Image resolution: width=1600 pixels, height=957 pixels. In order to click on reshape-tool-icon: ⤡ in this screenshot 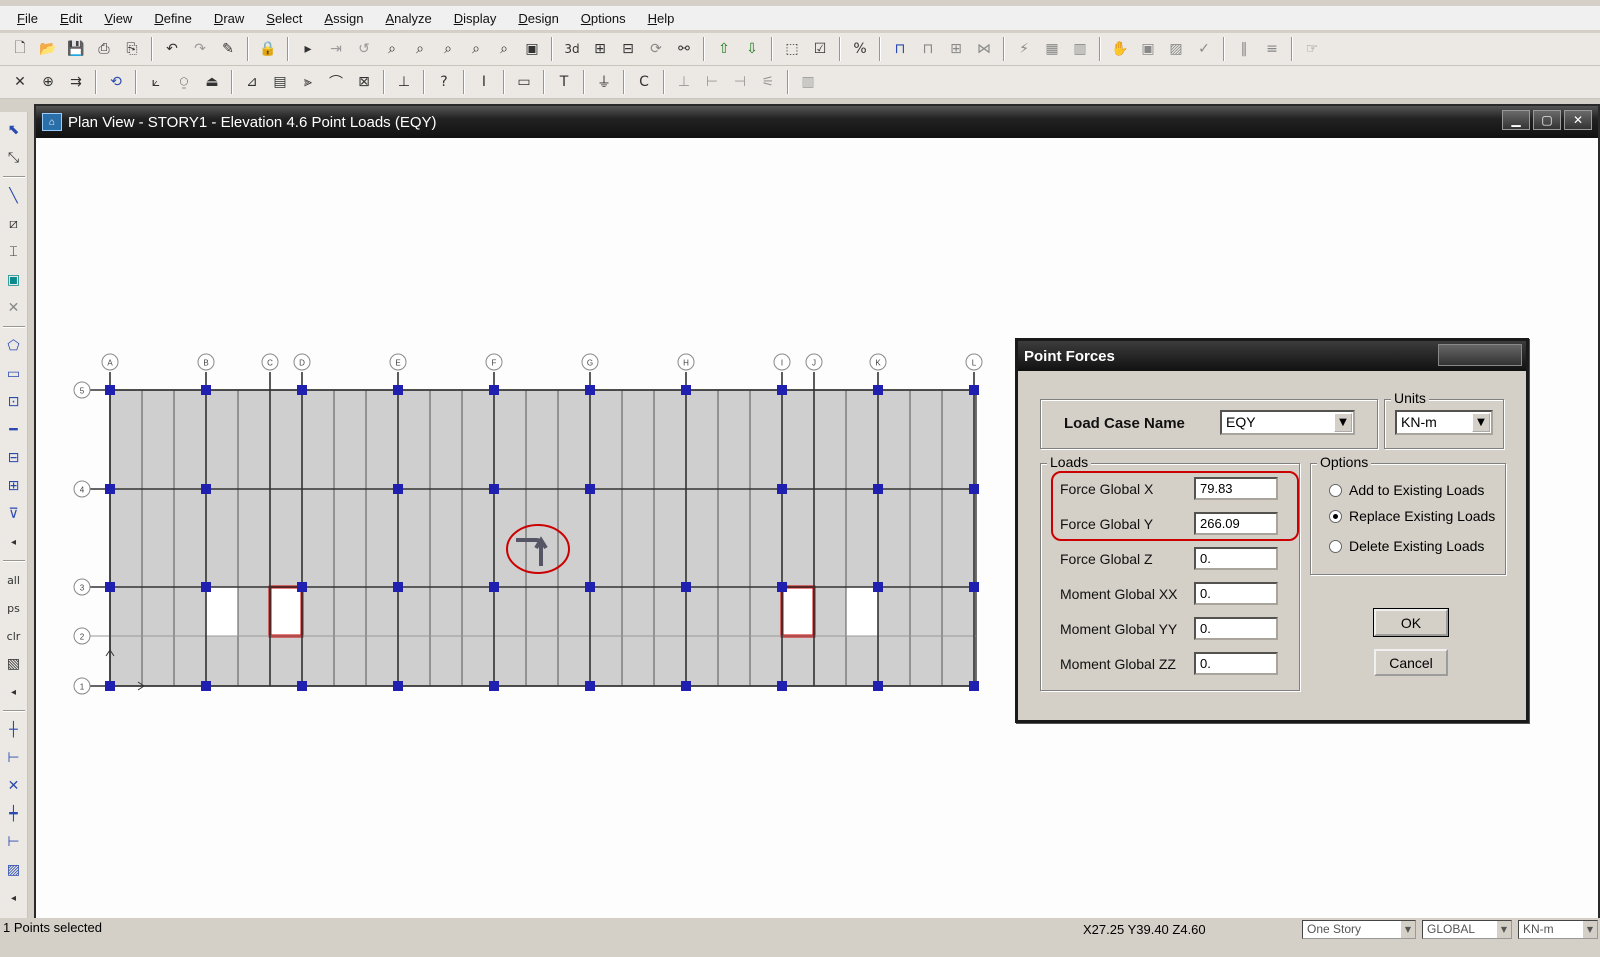, I will do `click(14, 158)`.